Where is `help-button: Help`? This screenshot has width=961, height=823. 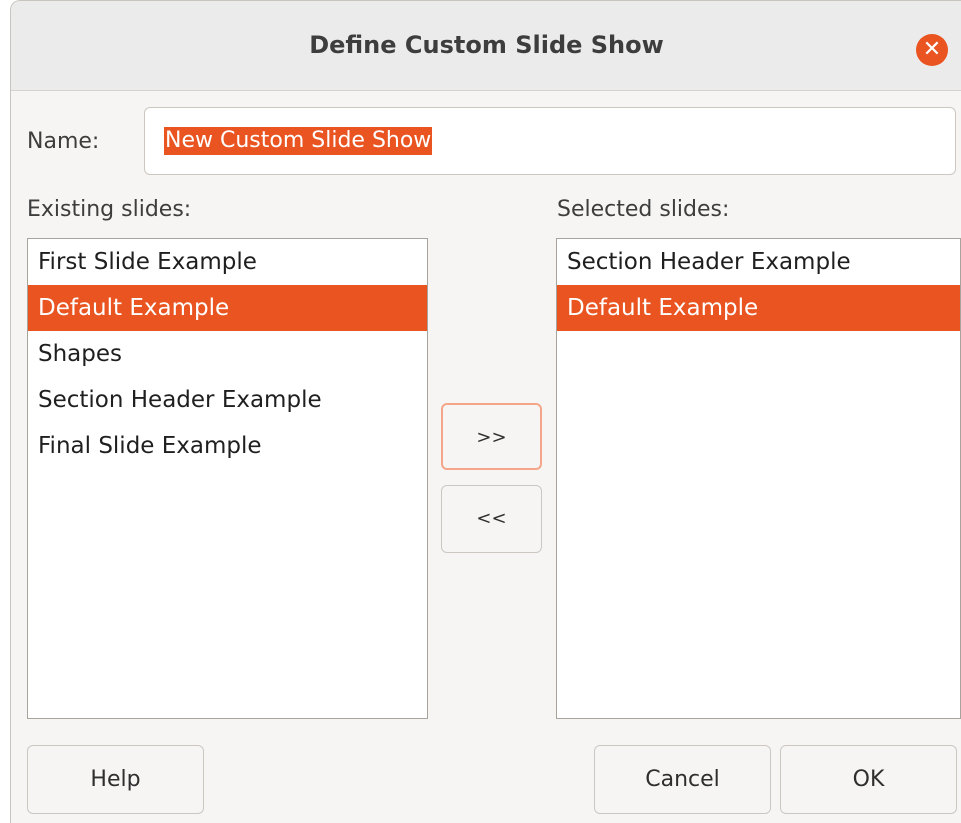
help-button: Help is located at coordinates (115, 779).